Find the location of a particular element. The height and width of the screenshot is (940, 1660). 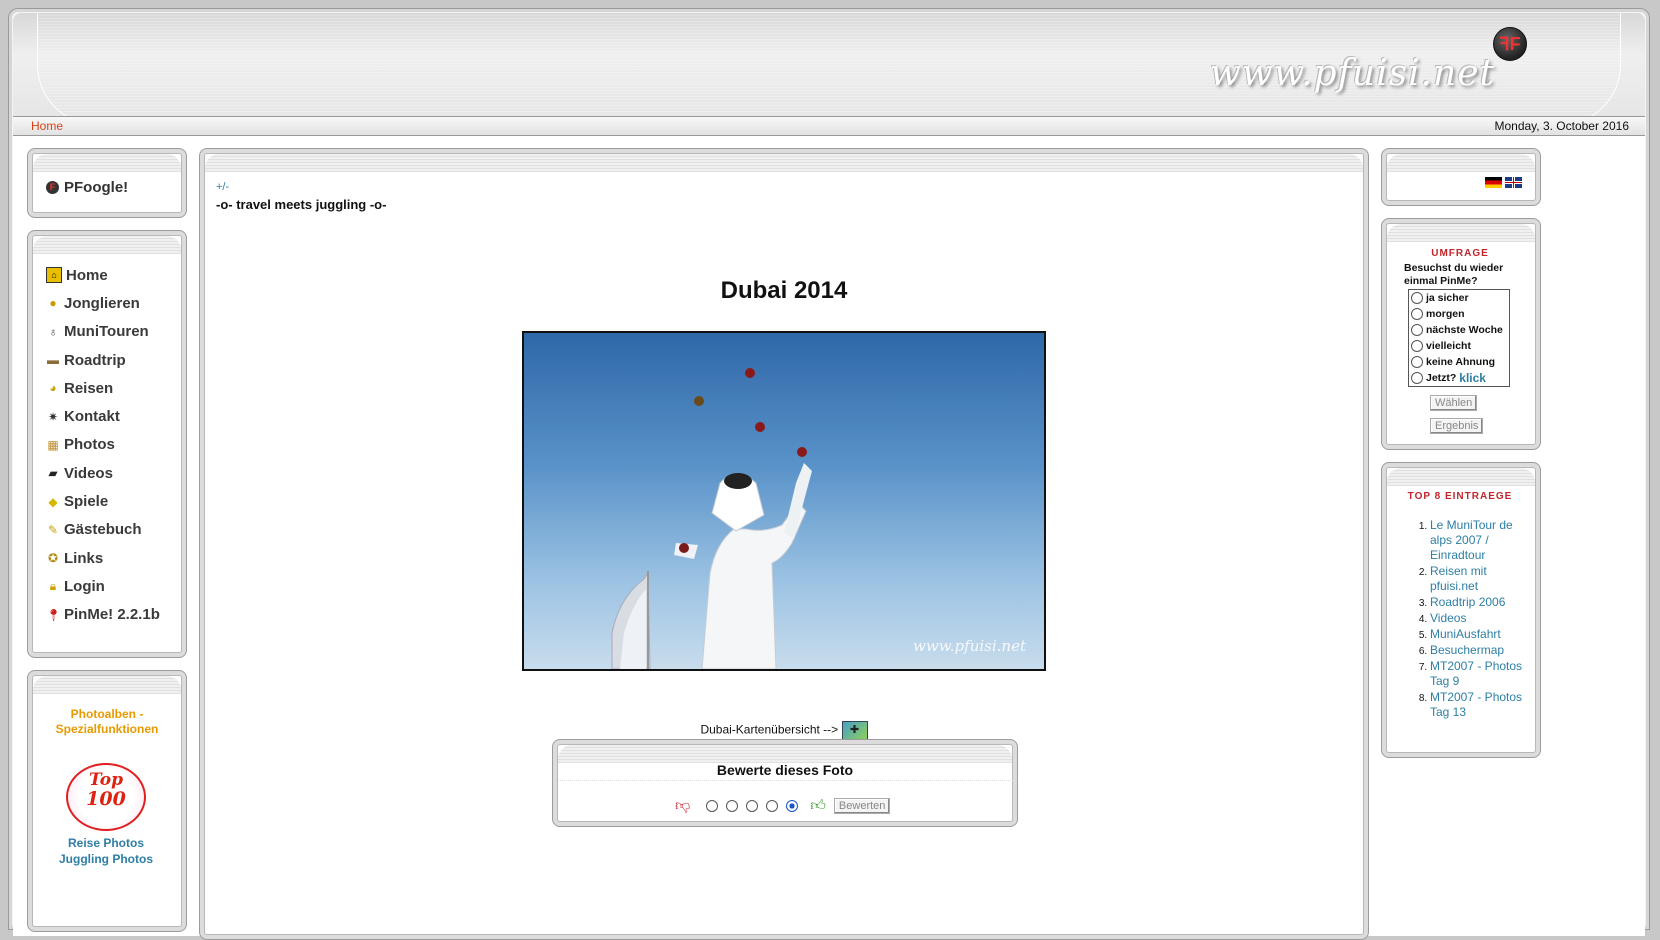

guestbook-pen-icon: ✎ is located at coordinates (53, 529).